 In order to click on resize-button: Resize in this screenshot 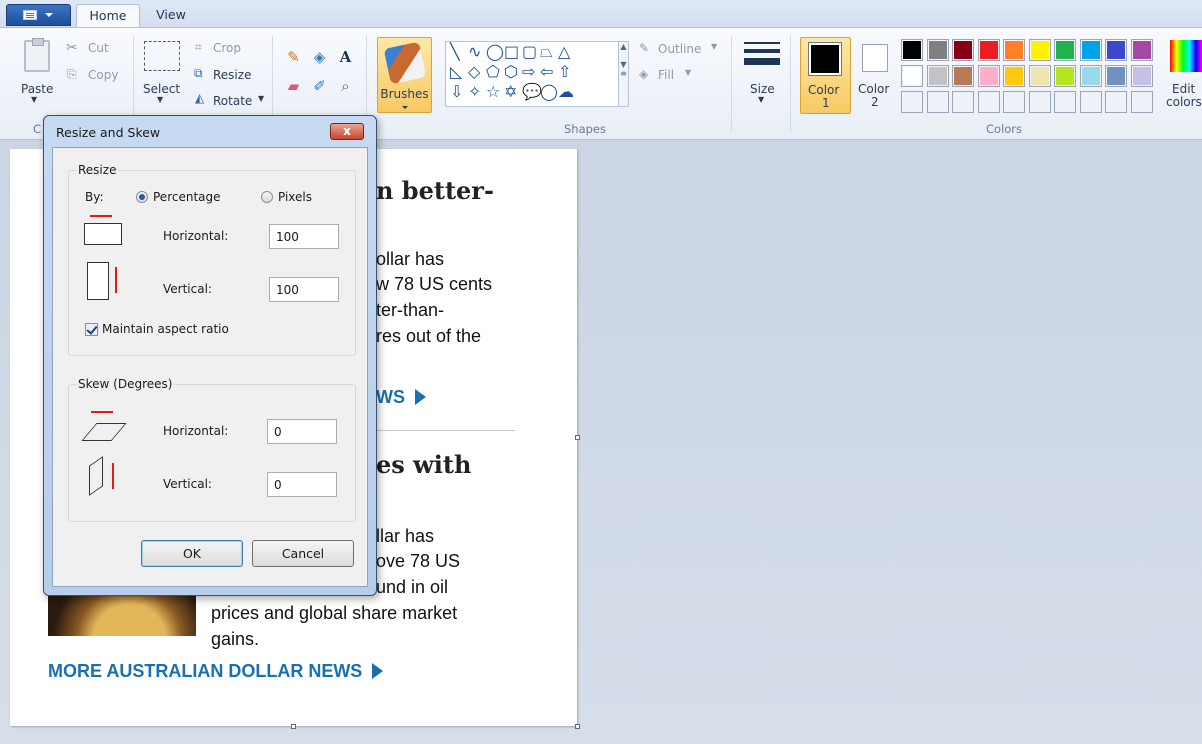, I will do `click(232, 75)`.